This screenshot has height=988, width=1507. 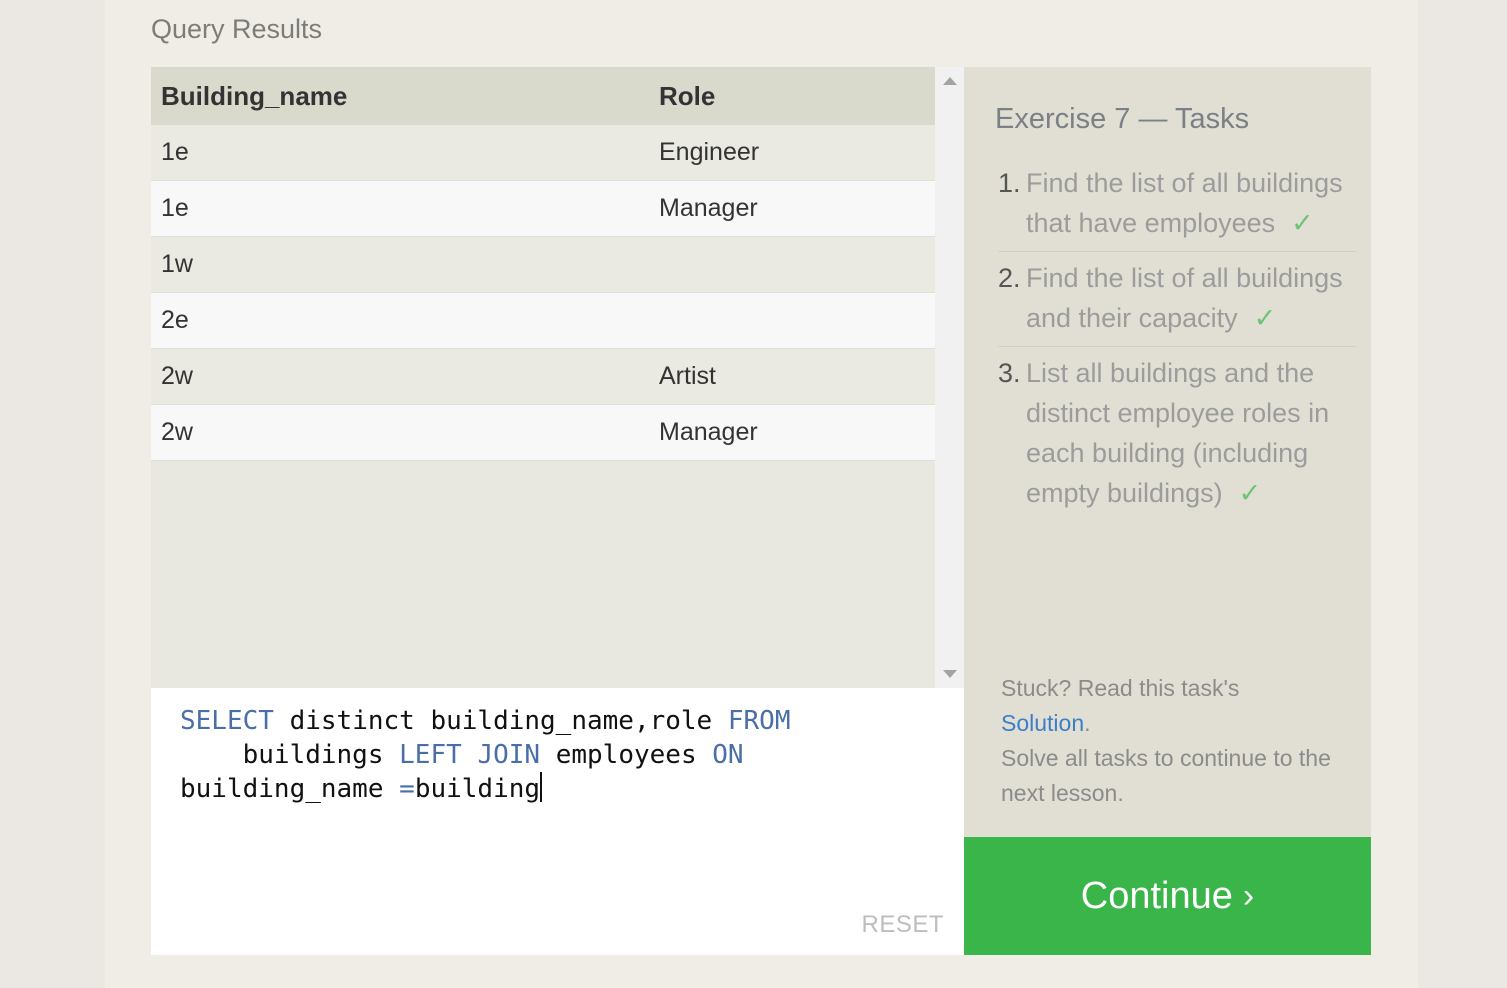 What do you see at coordinates (1009, 373) in the screenshot?
I see `task-number: 3.` at bounding box center [1009, 373].